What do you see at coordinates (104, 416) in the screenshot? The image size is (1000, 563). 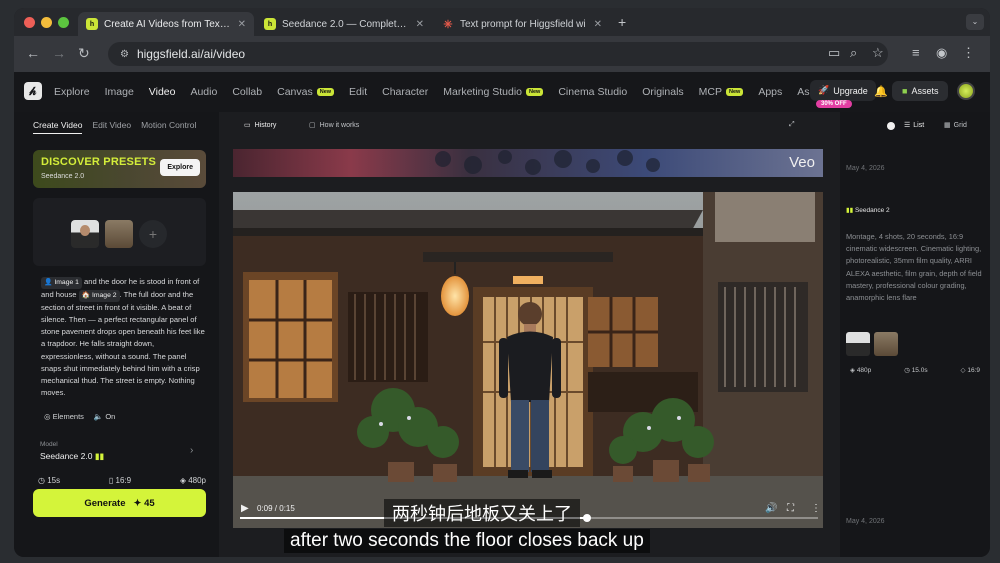 I see `audio-toggle: 🔈 On` at bounding box center [104, 416].